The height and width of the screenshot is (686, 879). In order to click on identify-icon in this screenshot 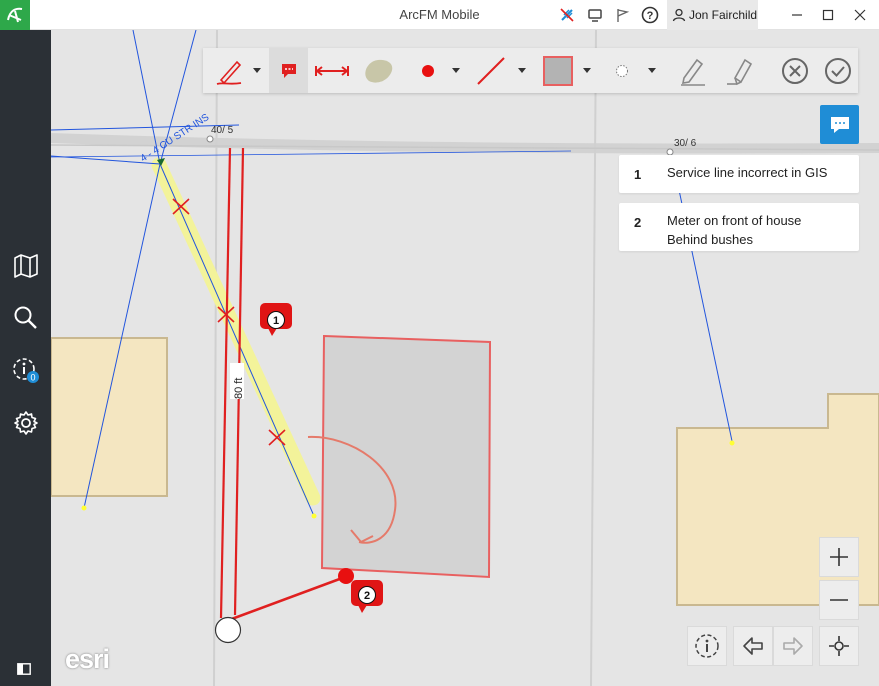, I will do `click(707, 646)`.